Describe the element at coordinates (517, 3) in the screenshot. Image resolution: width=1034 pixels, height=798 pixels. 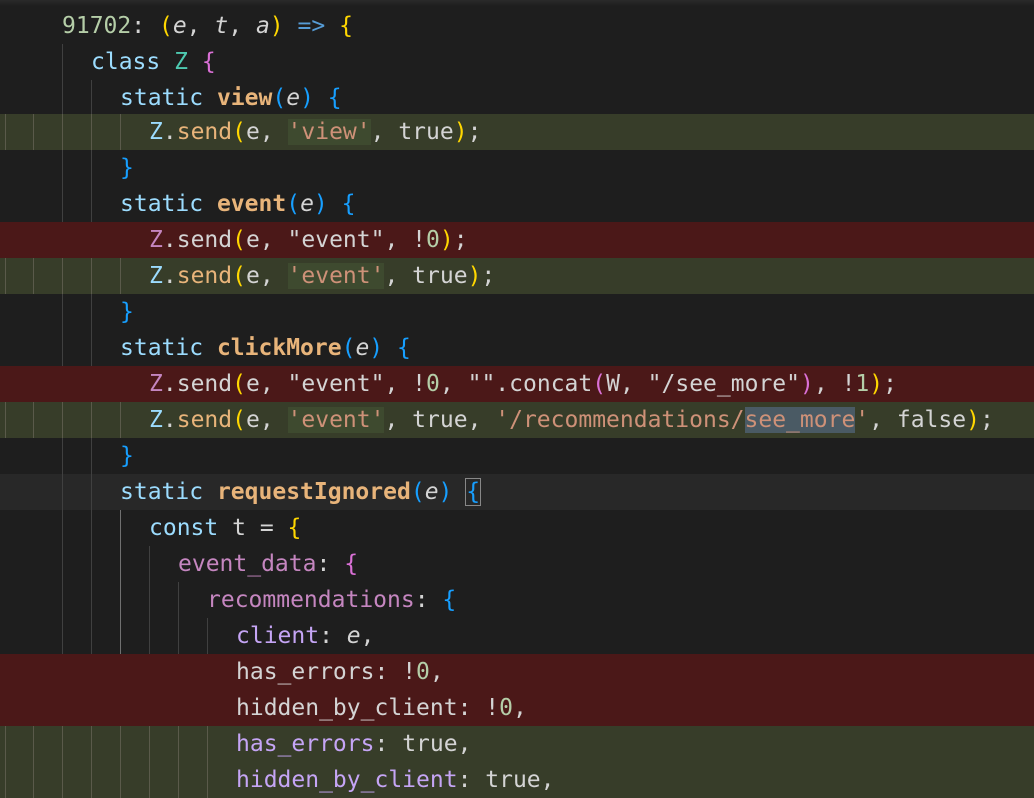
I see `editor-top-edge` at that location.